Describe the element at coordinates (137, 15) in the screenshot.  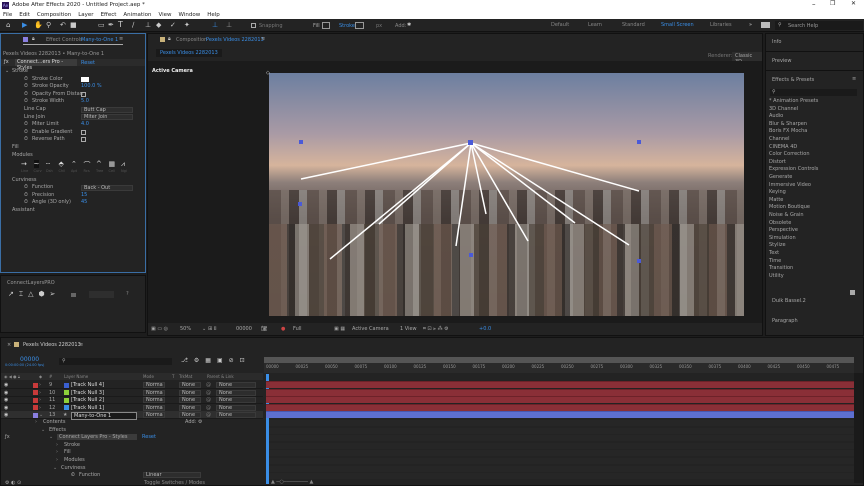
I see `menu-animation: Animation` at that location.